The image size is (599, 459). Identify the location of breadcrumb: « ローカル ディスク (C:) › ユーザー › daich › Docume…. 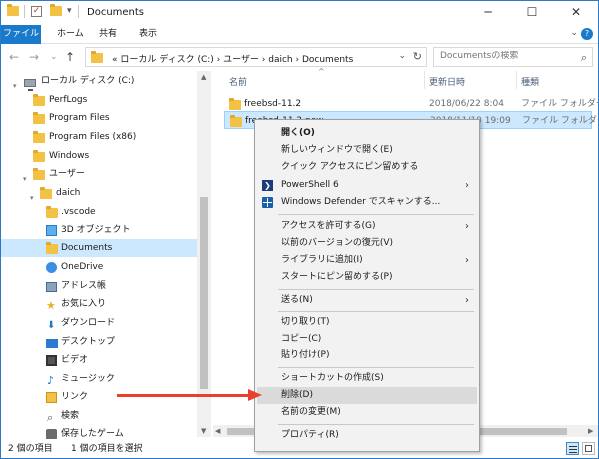
(232, 58).